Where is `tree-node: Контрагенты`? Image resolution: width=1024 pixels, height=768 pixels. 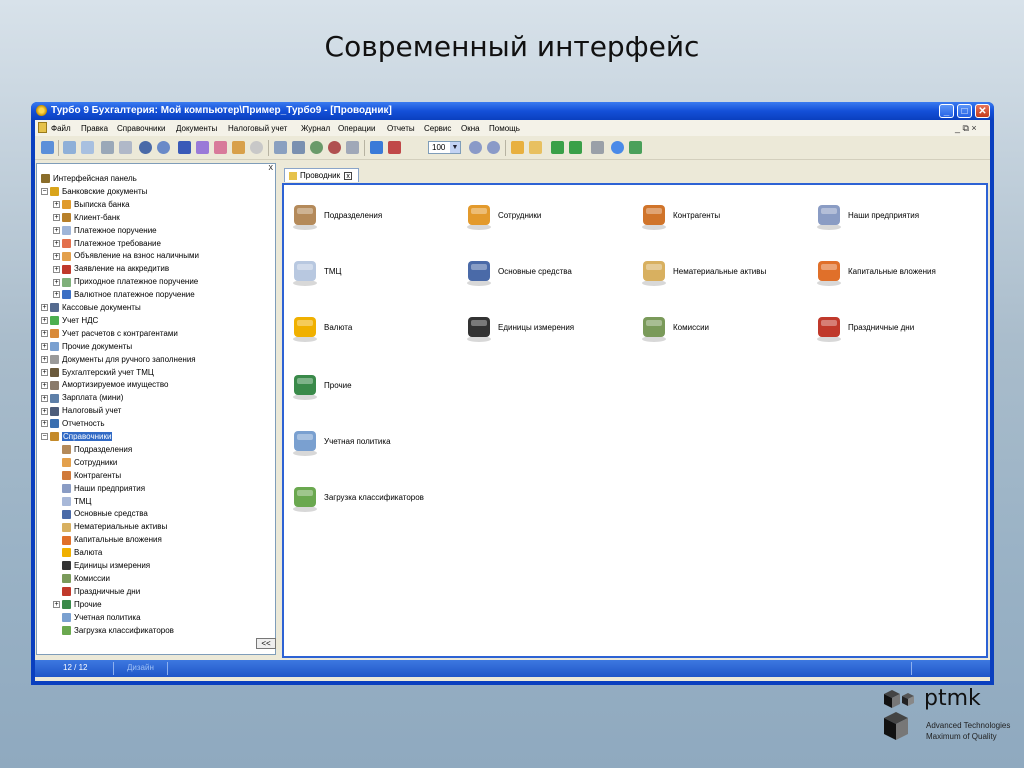 tree-node: Контрагенты is located at coordinates (87, 476).